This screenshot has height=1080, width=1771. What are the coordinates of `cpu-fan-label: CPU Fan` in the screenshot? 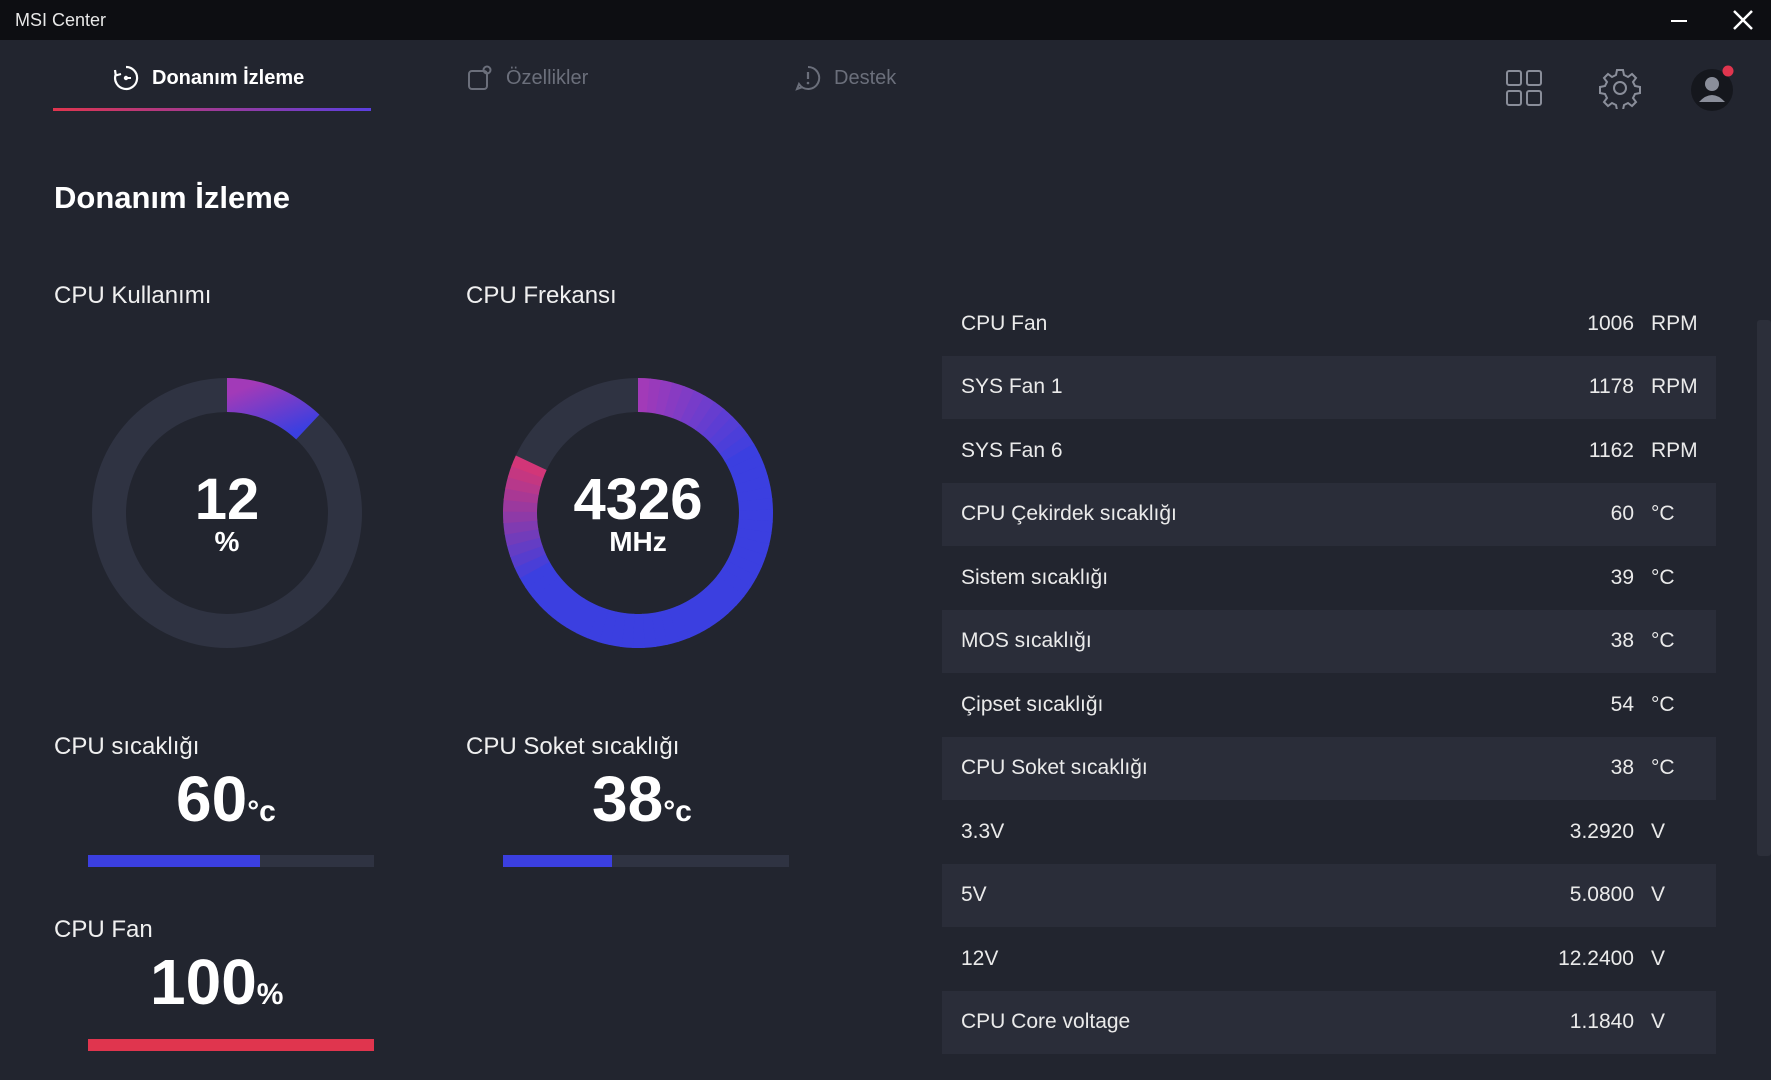 It's located at (103, 929).